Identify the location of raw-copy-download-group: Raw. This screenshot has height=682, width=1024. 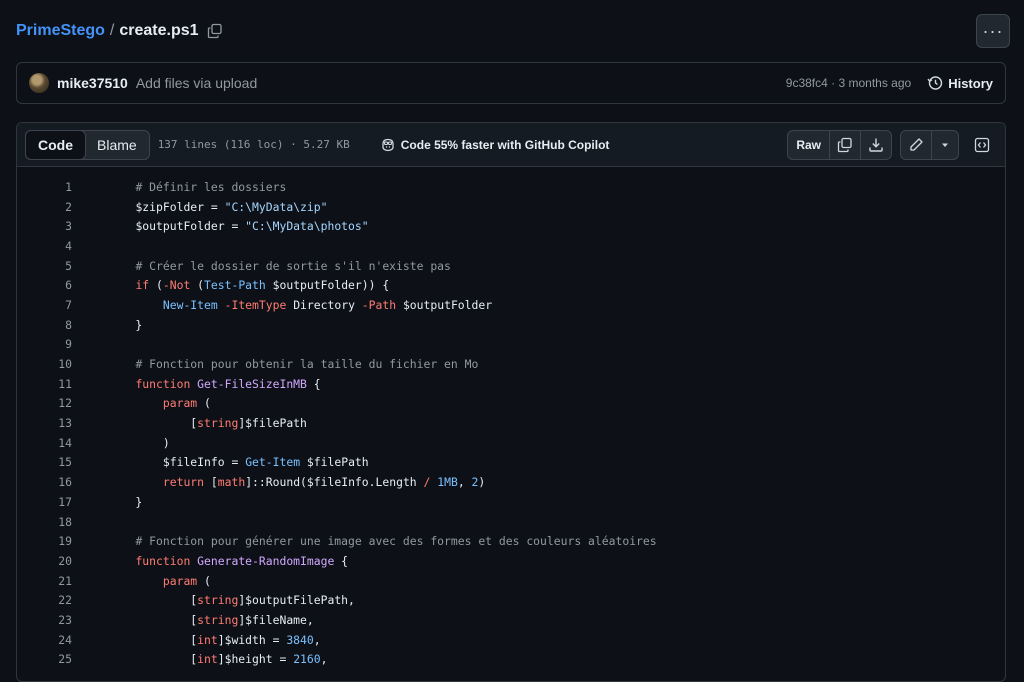
(839, 144).